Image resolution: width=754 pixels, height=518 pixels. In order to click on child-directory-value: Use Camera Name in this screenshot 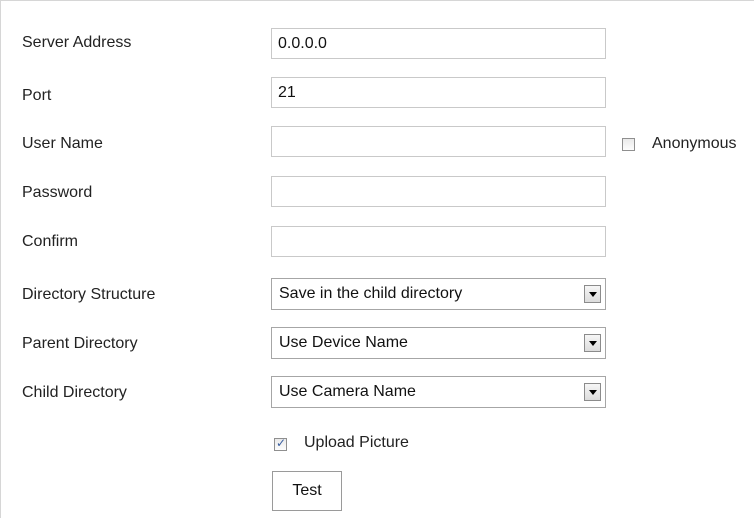, I will do `click(347, 391)`.